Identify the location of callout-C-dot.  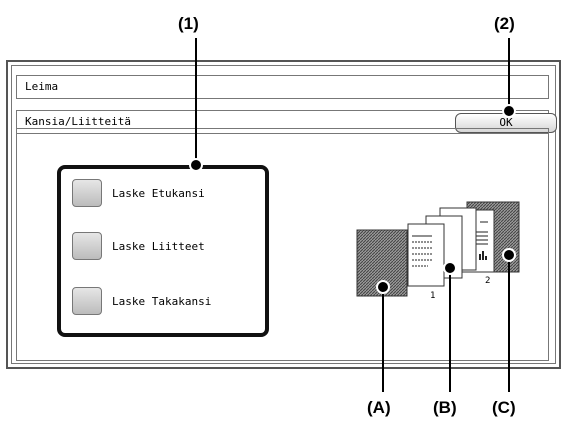
(509, 255).